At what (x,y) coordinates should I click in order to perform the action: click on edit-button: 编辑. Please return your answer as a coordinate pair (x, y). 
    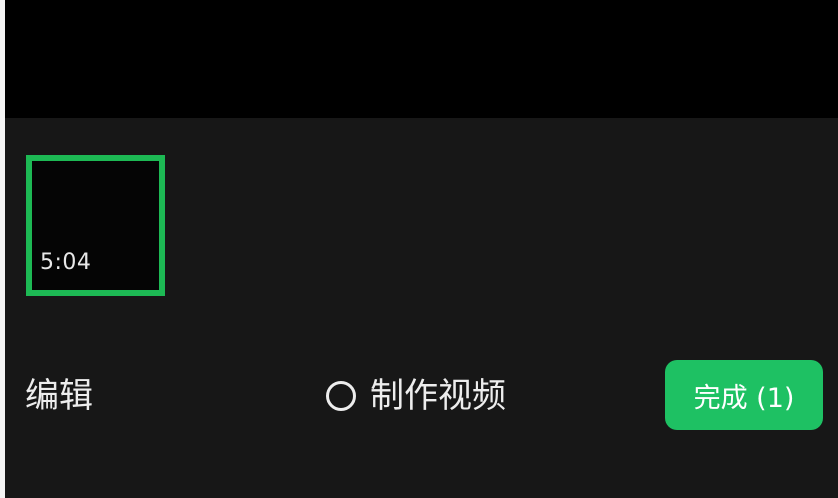
    Looking at the image, I should click on (59, 396).